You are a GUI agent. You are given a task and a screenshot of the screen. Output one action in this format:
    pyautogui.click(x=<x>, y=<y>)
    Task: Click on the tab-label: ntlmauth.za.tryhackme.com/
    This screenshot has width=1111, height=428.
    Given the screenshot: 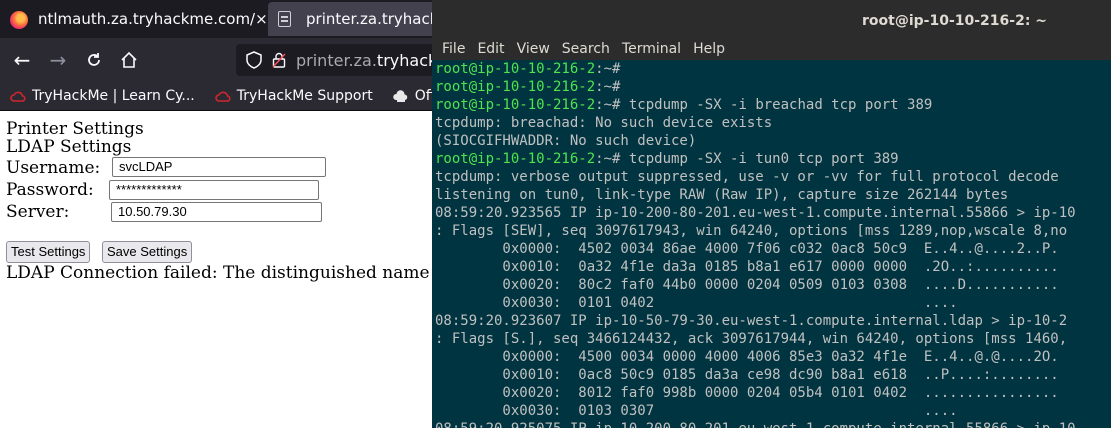 What is the action you would take?
    pyautogui.click(x=147, y=19)
    